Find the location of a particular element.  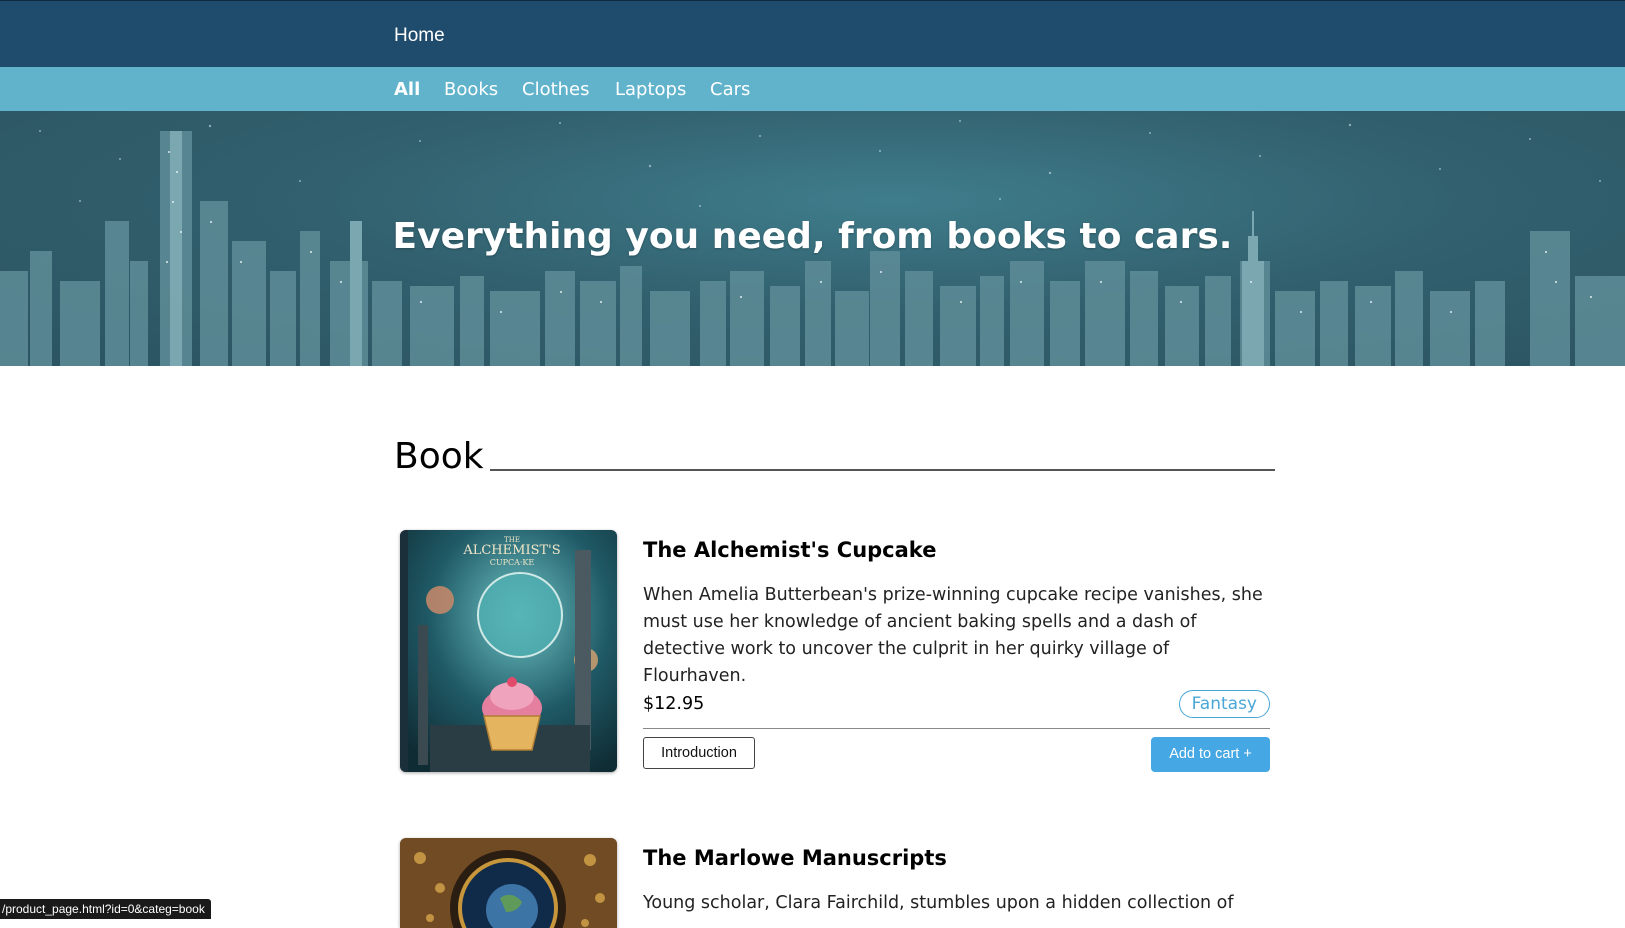

section-title: Book is located at coordinates (439, 456).